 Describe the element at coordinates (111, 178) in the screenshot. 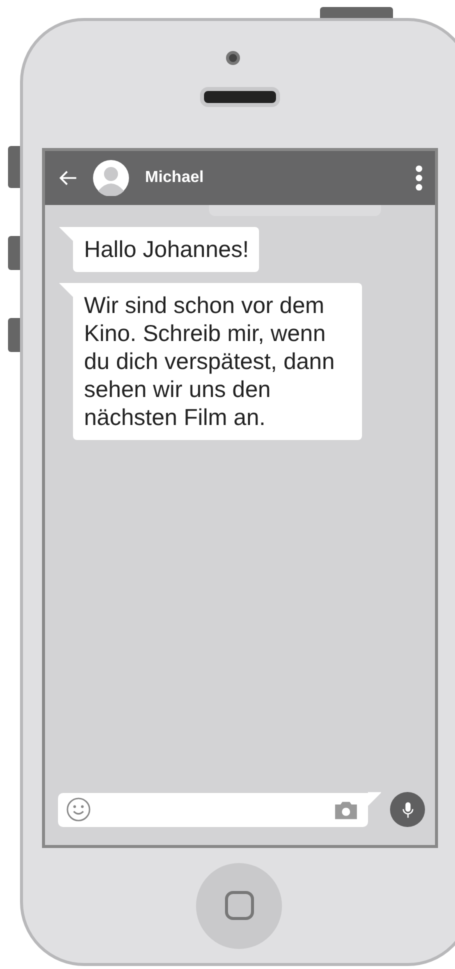

I see `avatar-icon` at that location.